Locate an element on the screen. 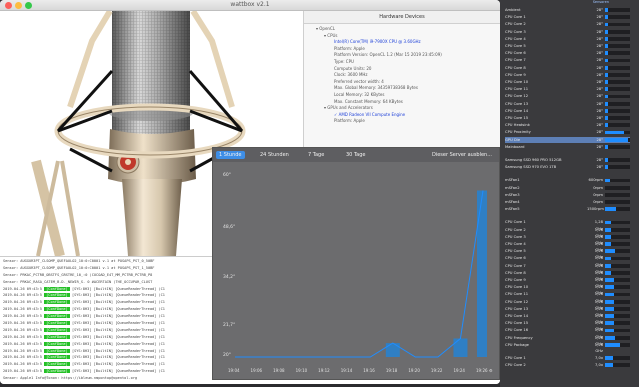 This screenshot has height=387, width=639. tab-range-1: 24 Stunden is located at coordinates (274, 155).